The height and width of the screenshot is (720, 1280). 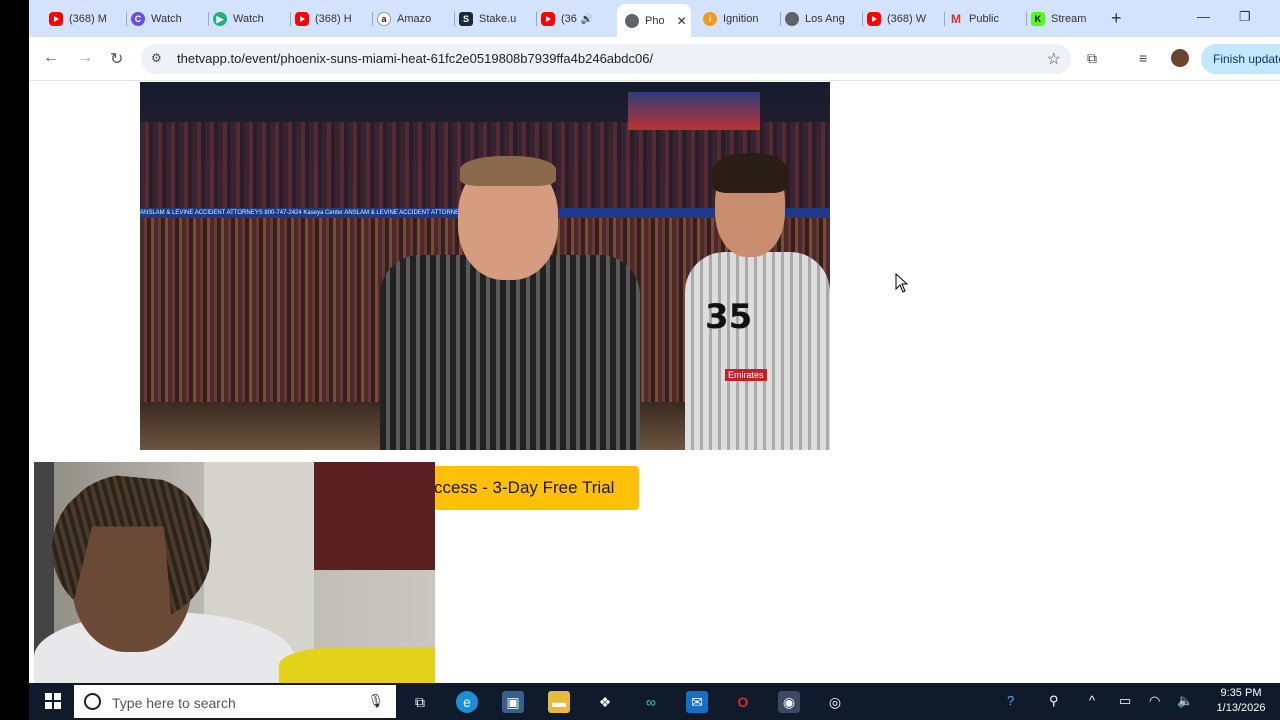 What do you see at coordinates (85, 58) in the screenshot?
I see `forward-icon: →` at bounding box center [85, 58].